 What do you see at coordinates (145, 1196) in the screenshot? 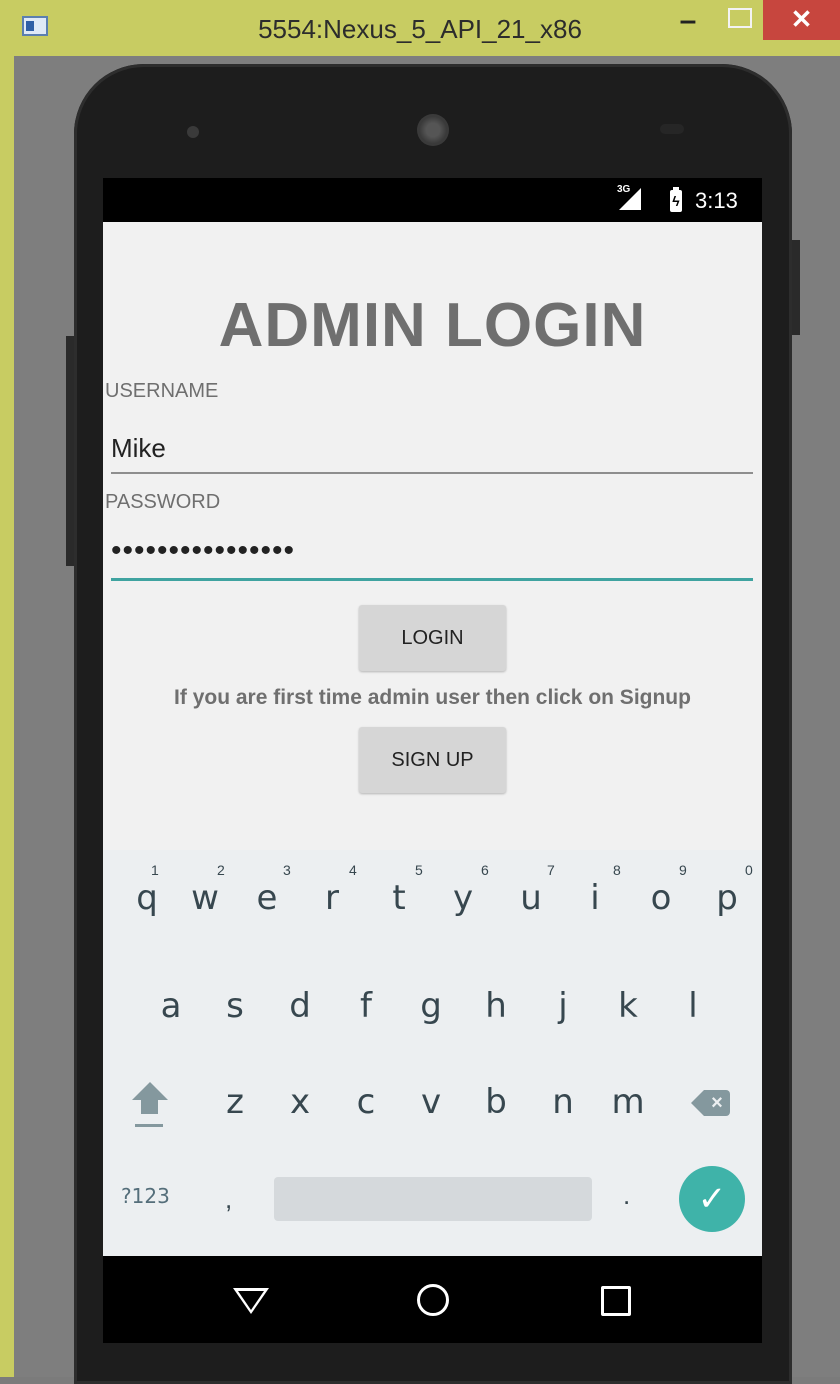
I see `symbols-key: ?123` at bounding box center [145, 1196].